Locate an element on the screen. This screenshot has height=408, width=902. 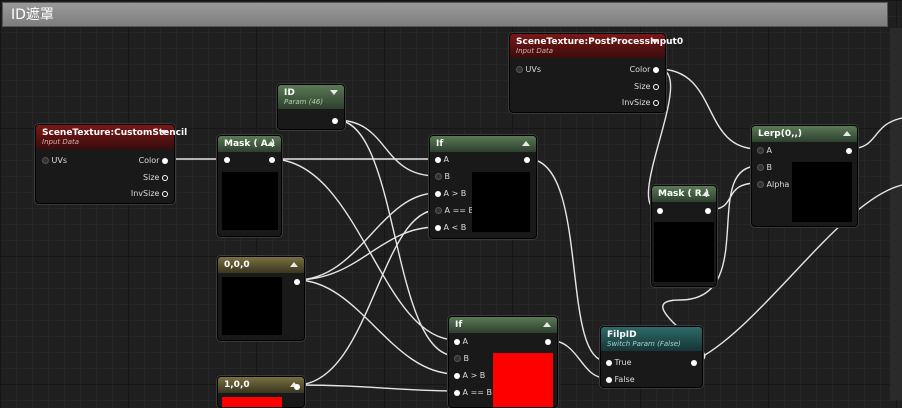
node-constant-100: 1,0,0 is located at coordinates (261, 392).